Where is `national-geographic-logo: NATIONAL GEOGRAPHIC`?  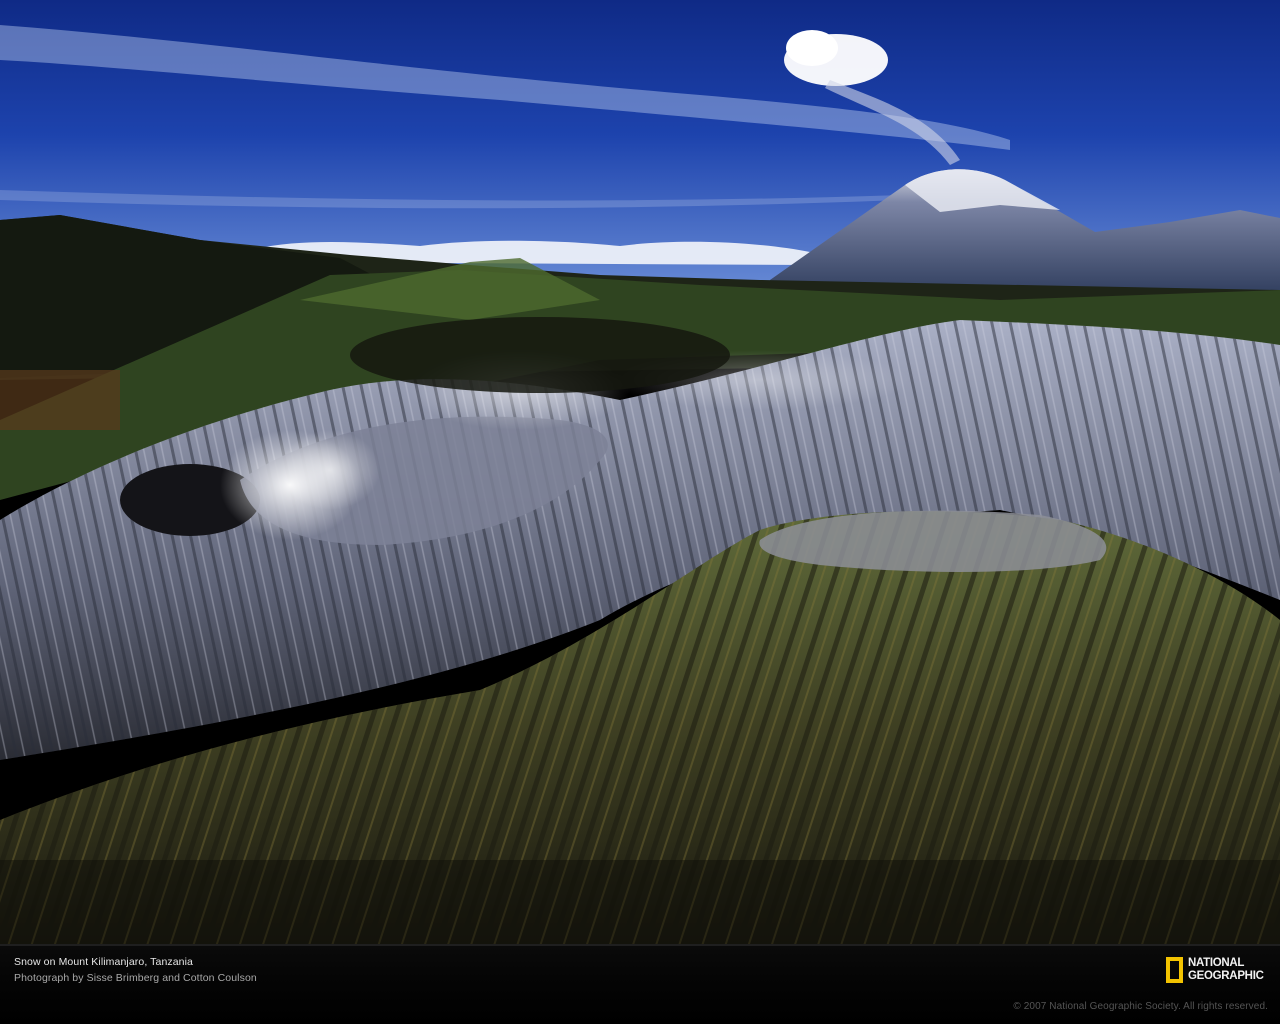
national-geographic-logo: NATIONAL GEOGRAPHIC is located at coordinates (1218, 972).